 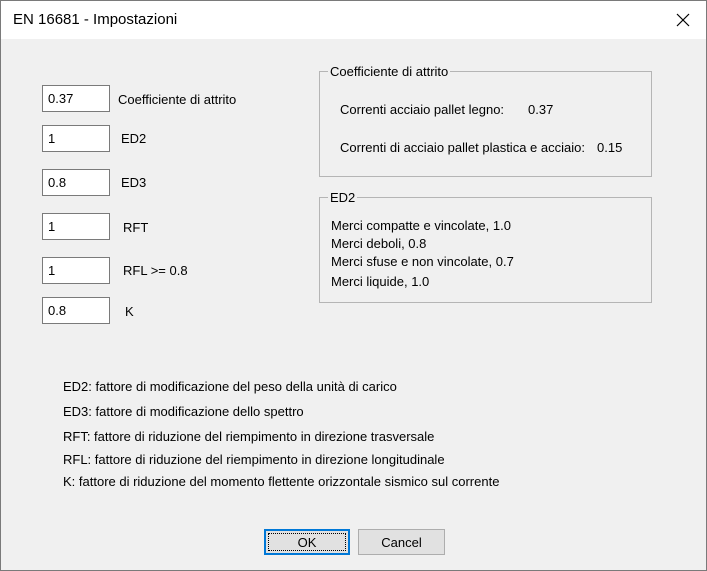 I want to click on ed3-input, so click(x=76, y=182).